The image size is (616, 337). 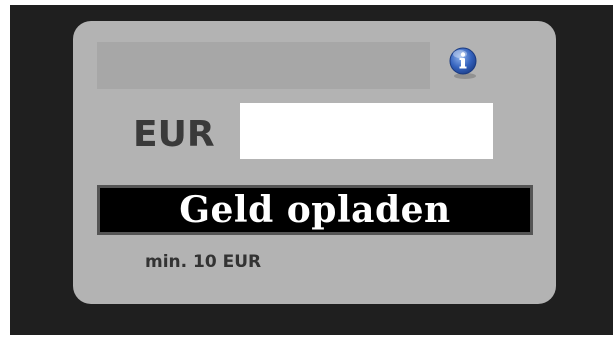 What do you see at coordinates (463, 63) in the screenshot?
I see `info-icon` at bounding box center [463, 63].